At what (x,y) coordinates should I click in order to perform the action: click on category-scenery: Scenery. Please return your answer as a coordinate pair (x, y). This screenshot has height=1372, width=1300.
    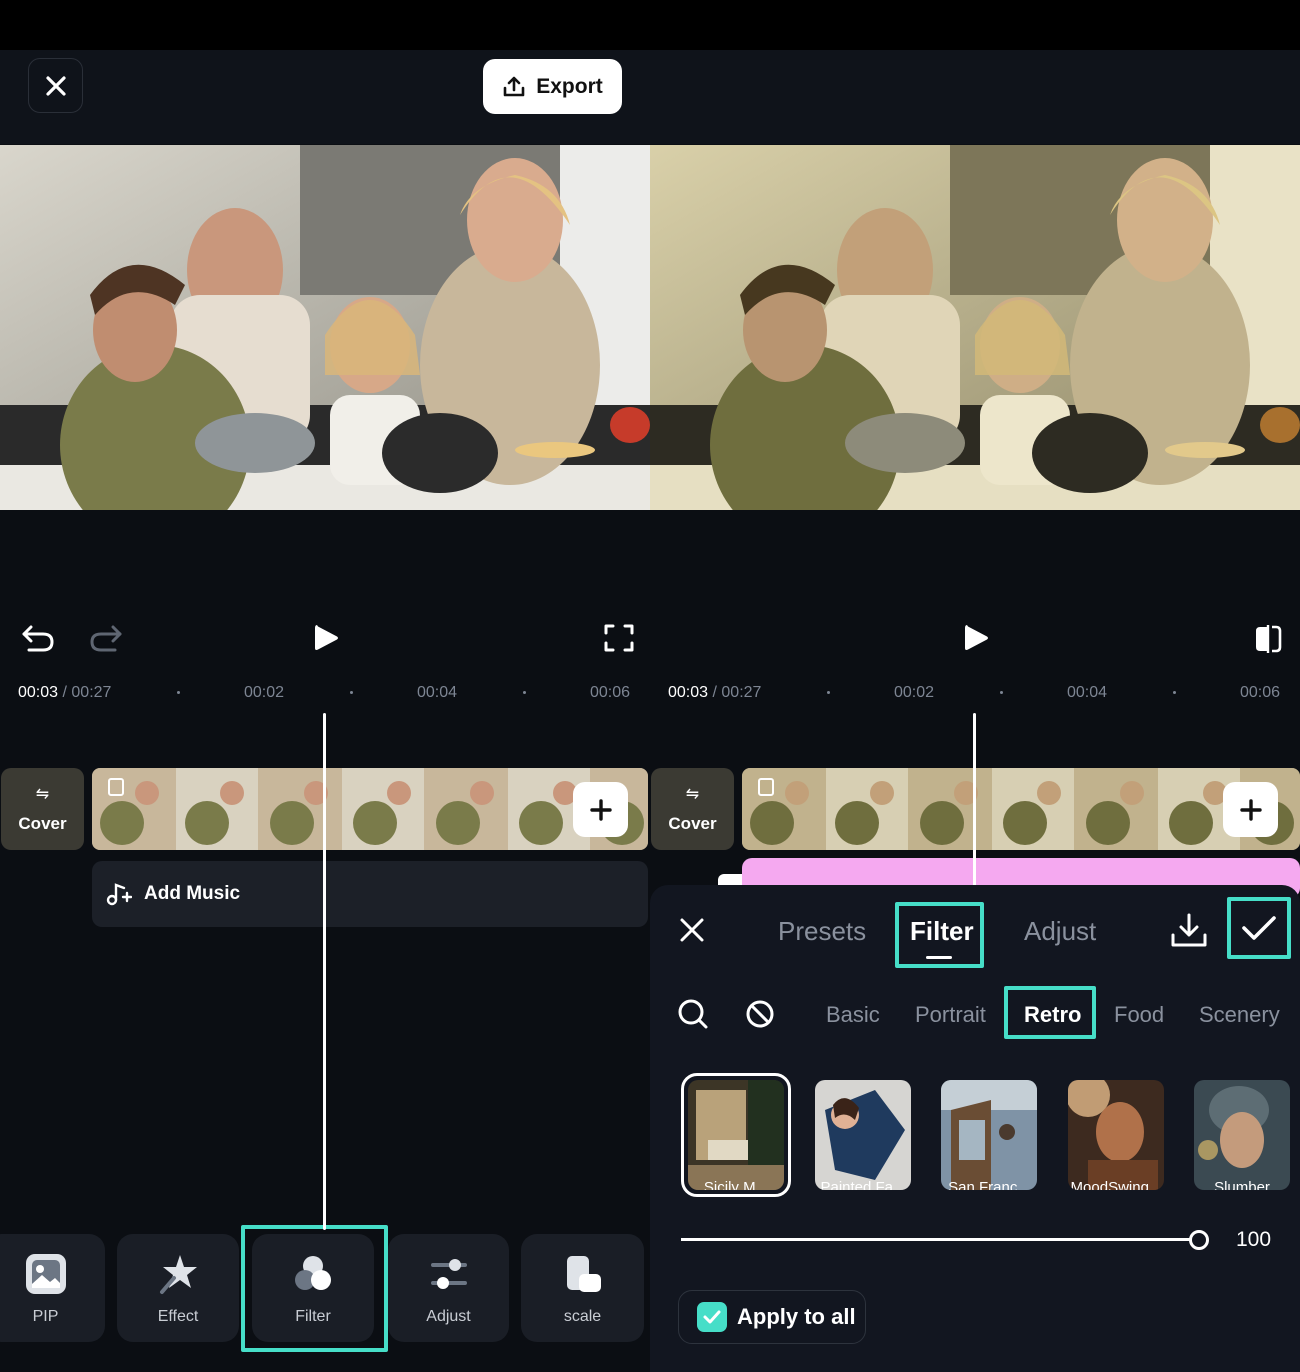
    Looking at the image, I should click on (1239, 1015).